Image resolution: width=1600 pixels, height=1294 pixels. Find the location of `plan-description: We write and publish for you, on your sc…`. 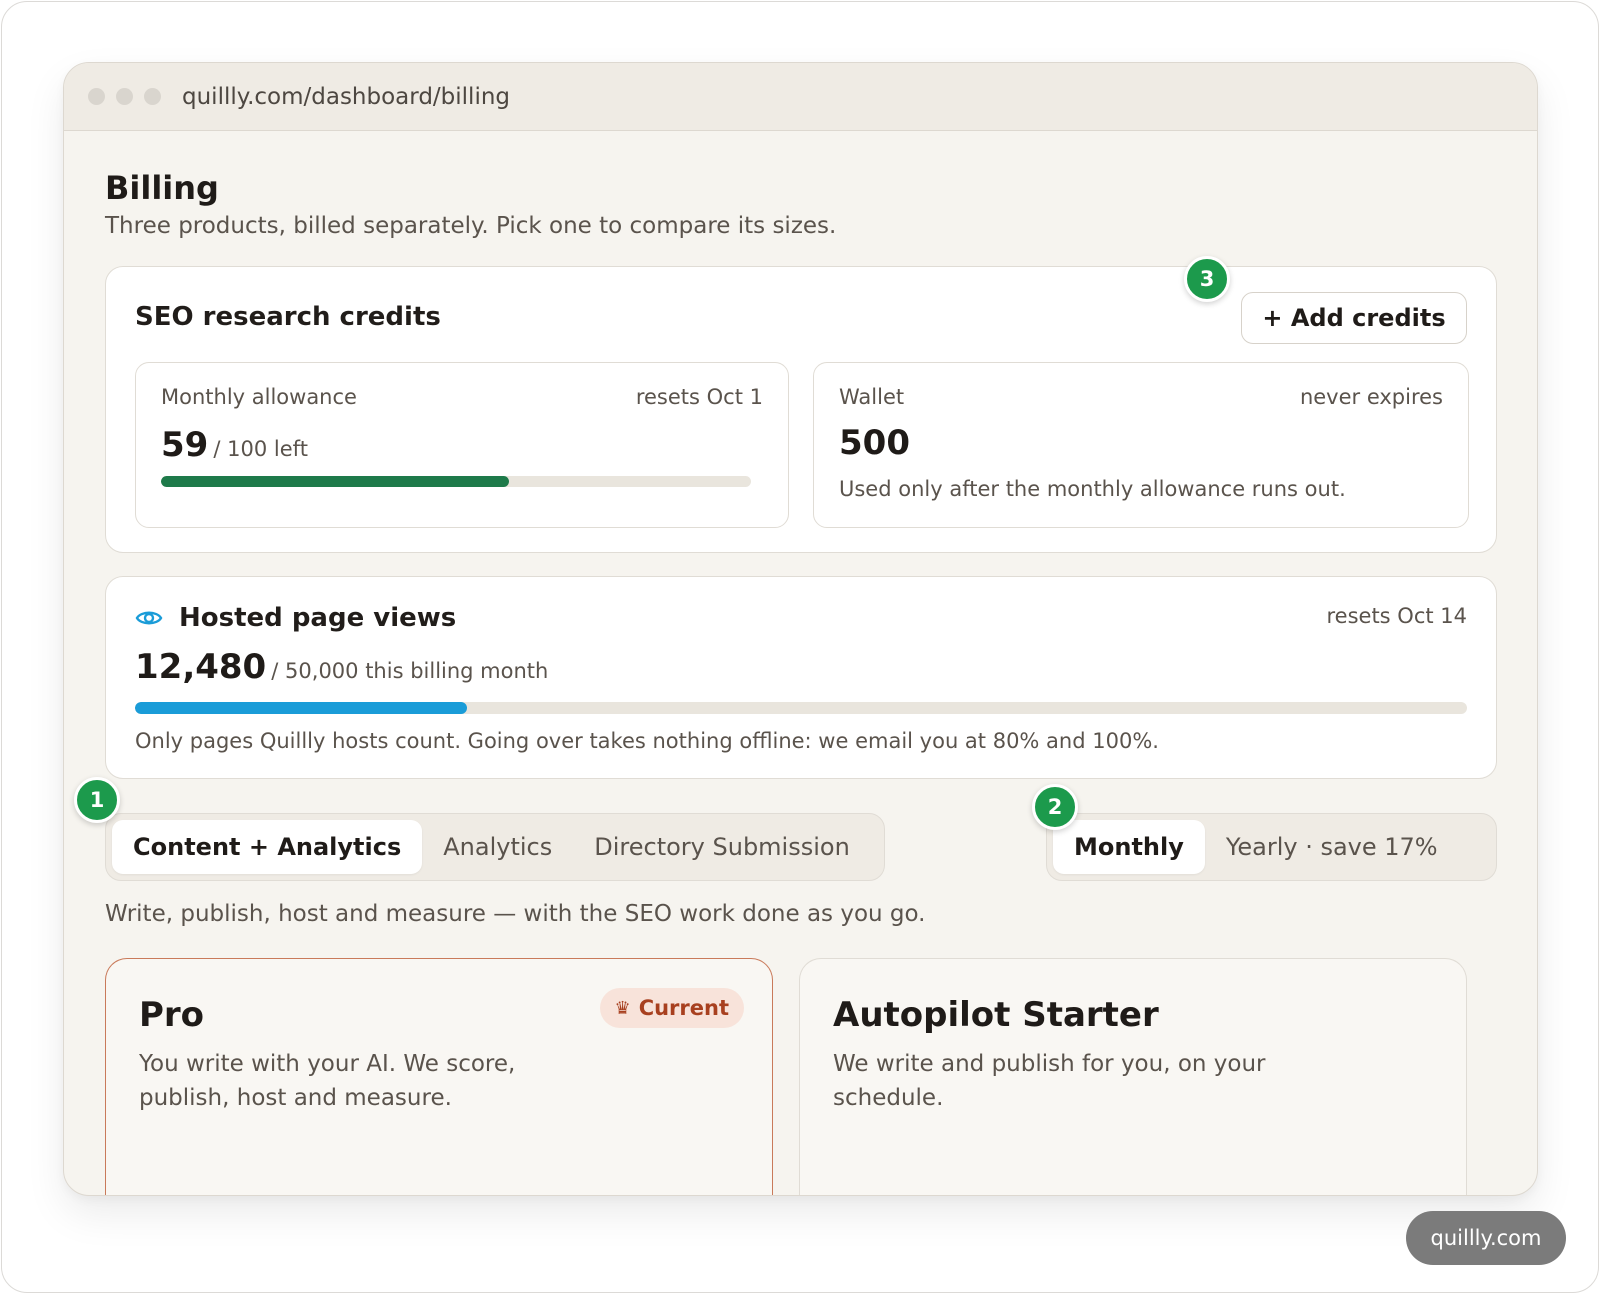

plan-description: We write and publish for you, on your sc… is located at coordinates (1049, 1081).